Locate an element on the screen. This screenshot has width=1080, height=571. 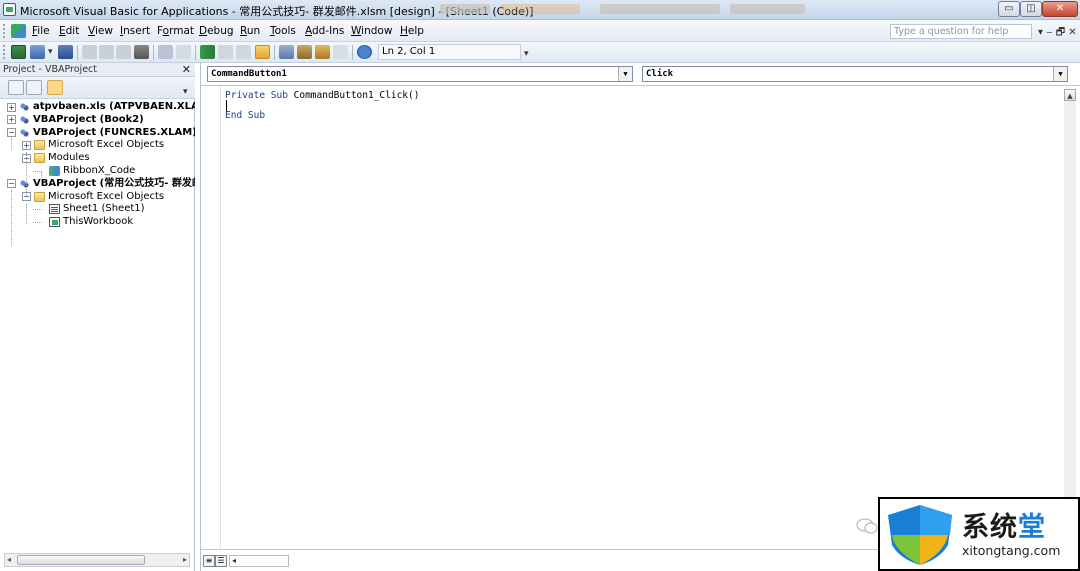
insert-userform-icon is located at coordinates (37, 52).